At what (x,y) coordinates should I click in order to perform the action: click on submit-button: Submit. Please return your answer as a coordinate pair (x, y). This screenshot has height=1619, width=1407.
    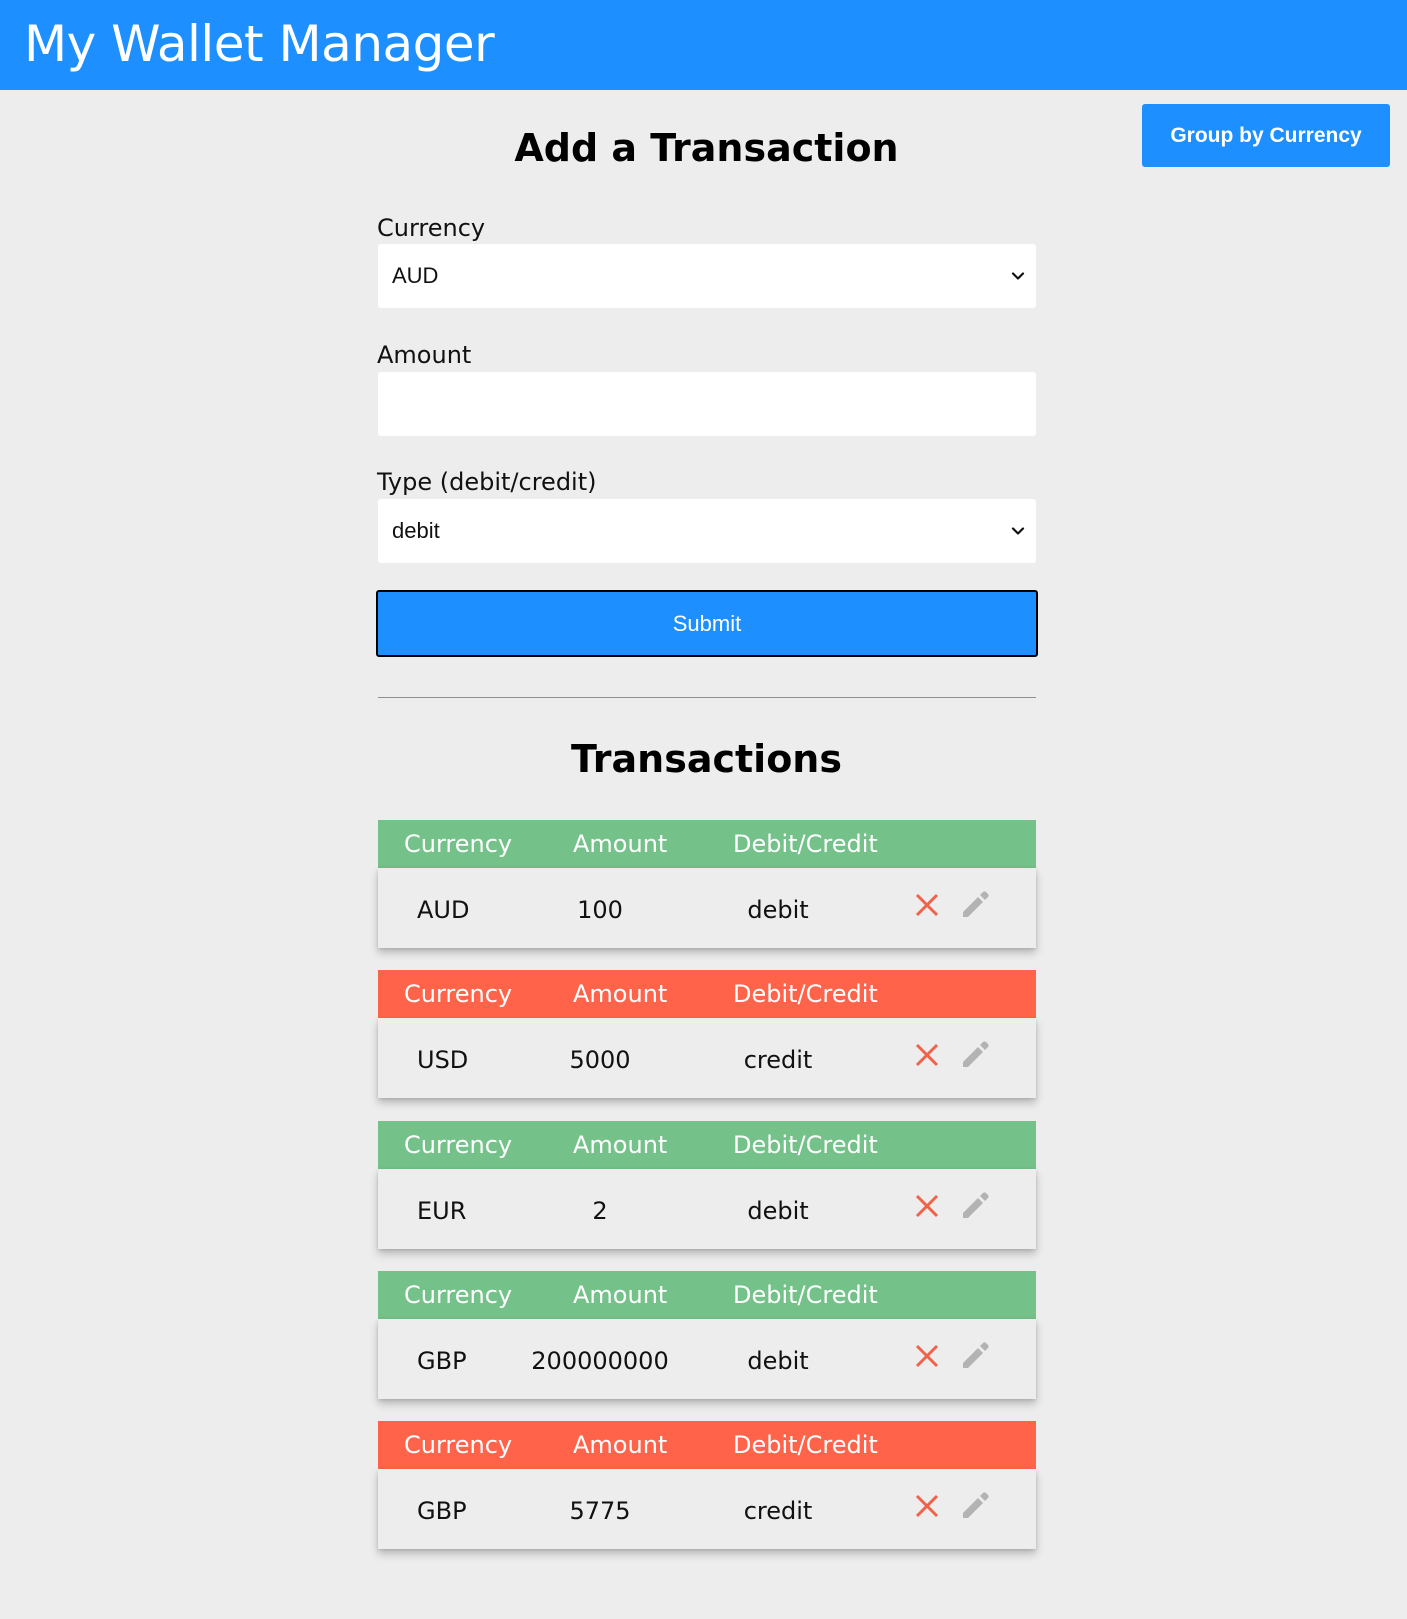
    Looking at the image, I should click on (707, 623).